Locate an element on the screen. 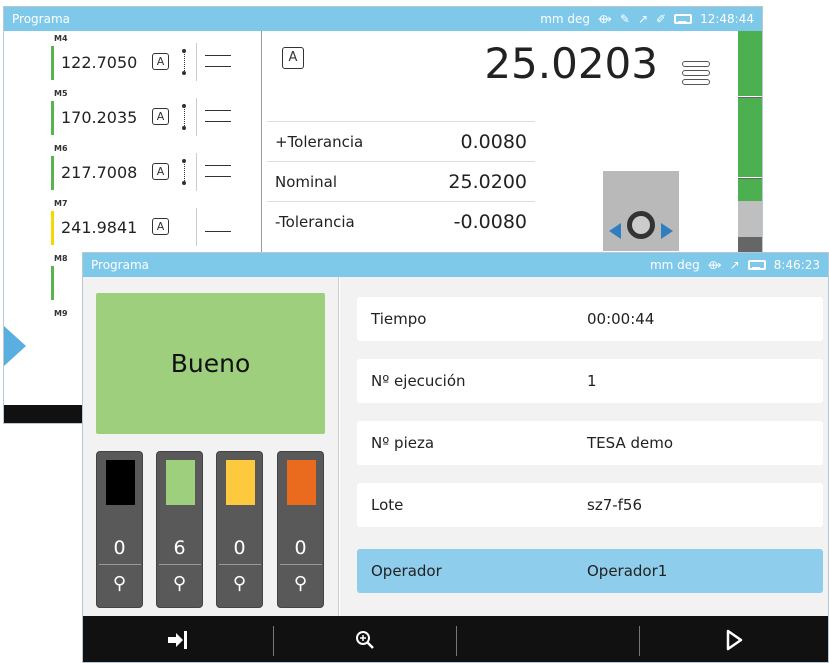 The width and height of the screenshot is (829, 663). units-label: mm deg is located at coordinates (674, 265).